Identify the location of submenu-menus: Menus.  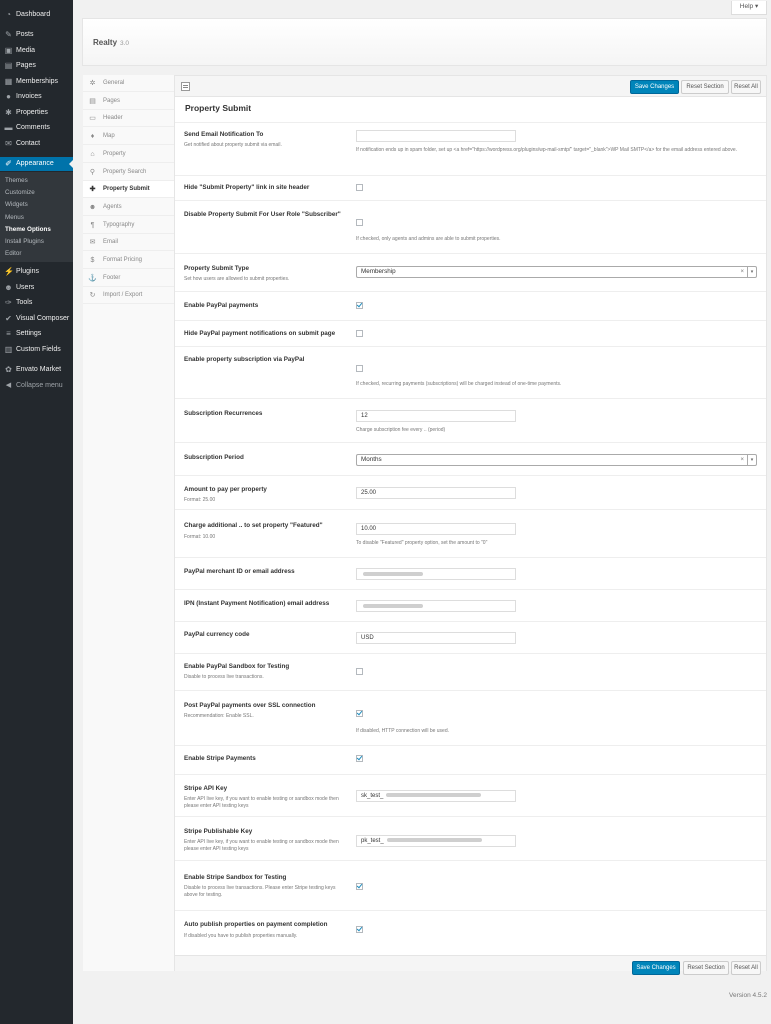
(14, 218).